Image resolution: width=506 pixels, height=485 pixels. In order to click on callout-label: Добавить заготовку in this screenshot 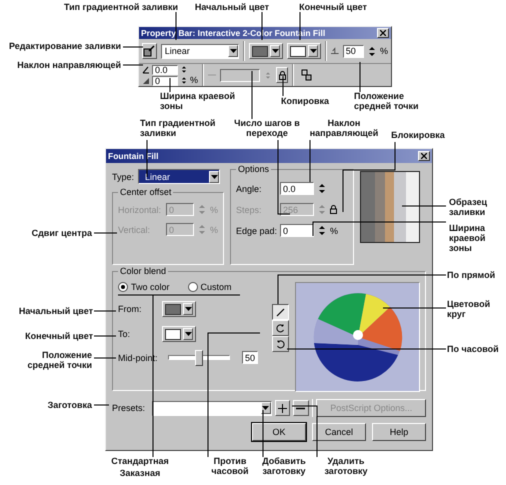, I will do `click(284, 466)`.